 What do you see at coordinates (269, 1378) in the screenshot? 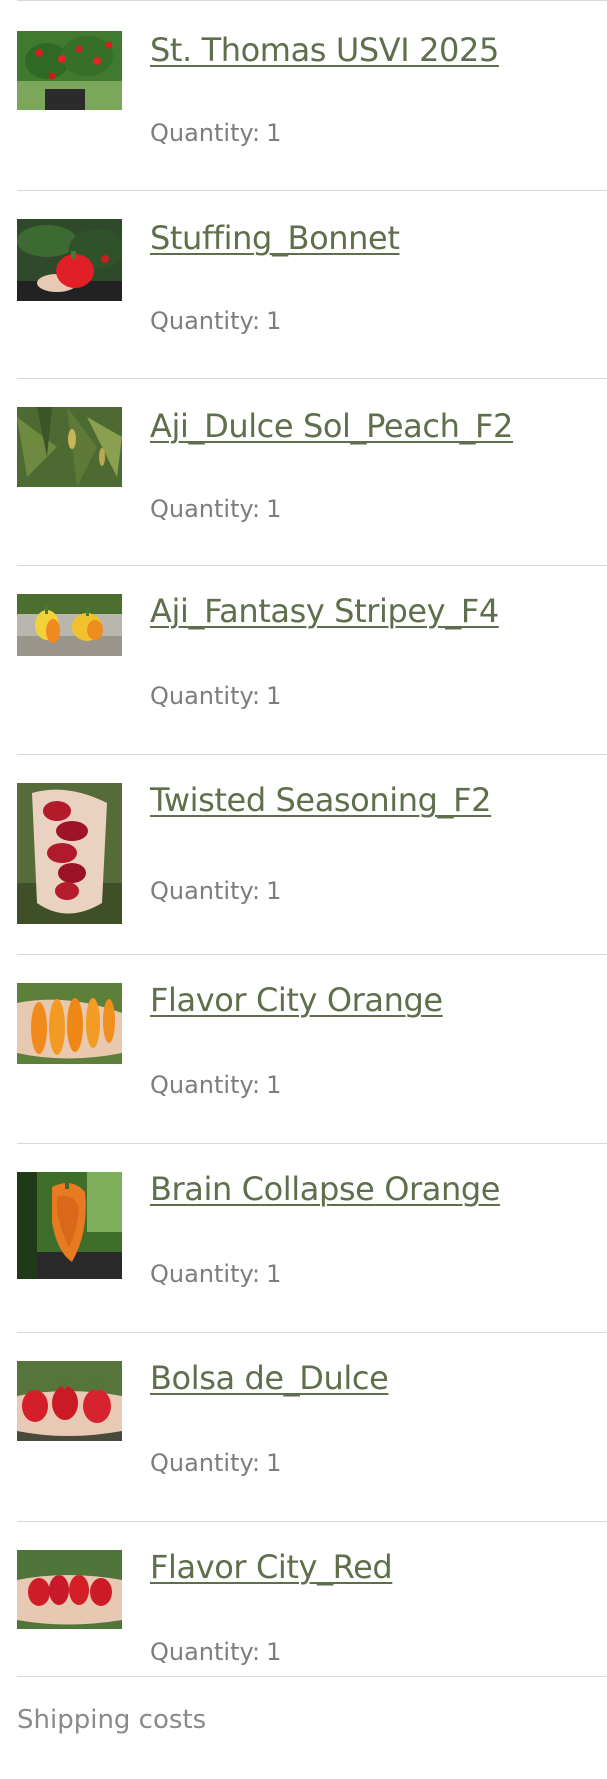
I see `product-link: Bolsa de_Dulce` at bounding box center [269, 1378].